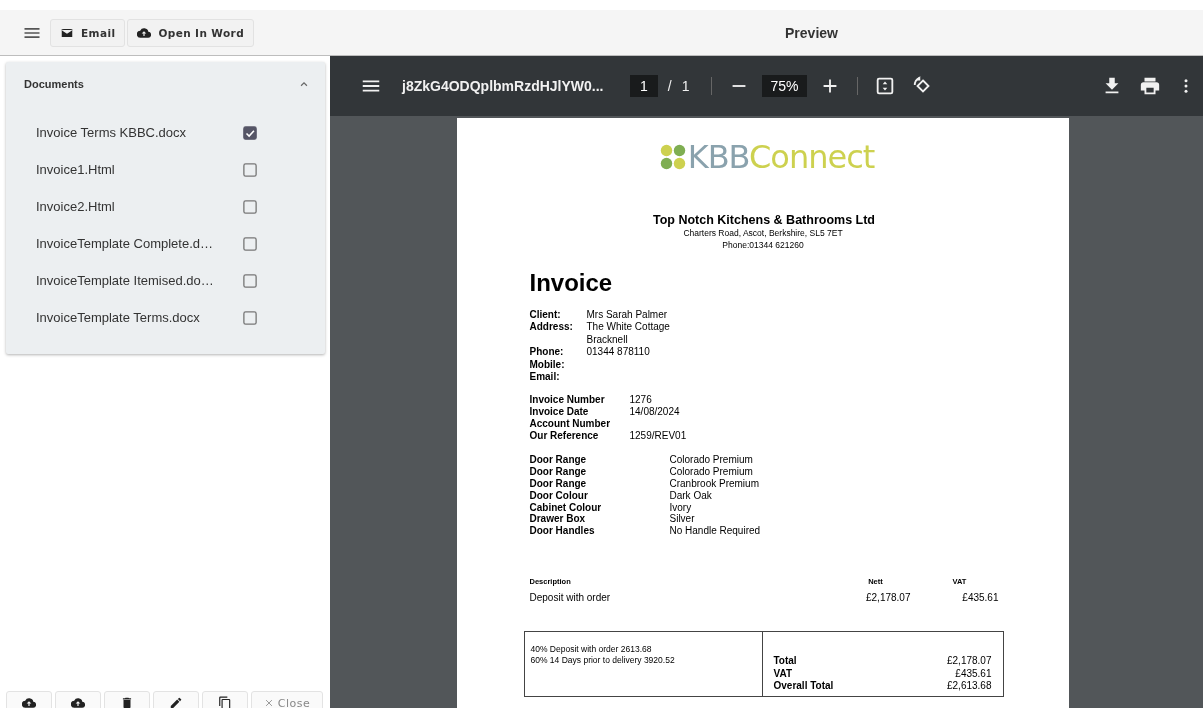  Describe the element at coordinates (682, 519) in the screenshot. I see `field-value: Silver` at that location.